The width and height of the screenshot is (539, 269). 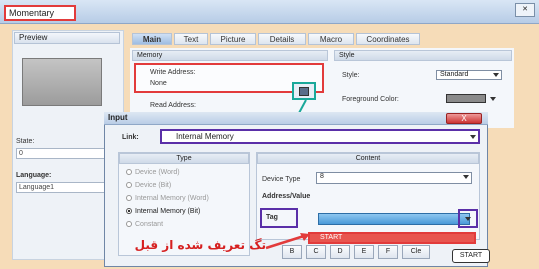 I want to click on style-section-header: Style, so click(x=423, y=55).